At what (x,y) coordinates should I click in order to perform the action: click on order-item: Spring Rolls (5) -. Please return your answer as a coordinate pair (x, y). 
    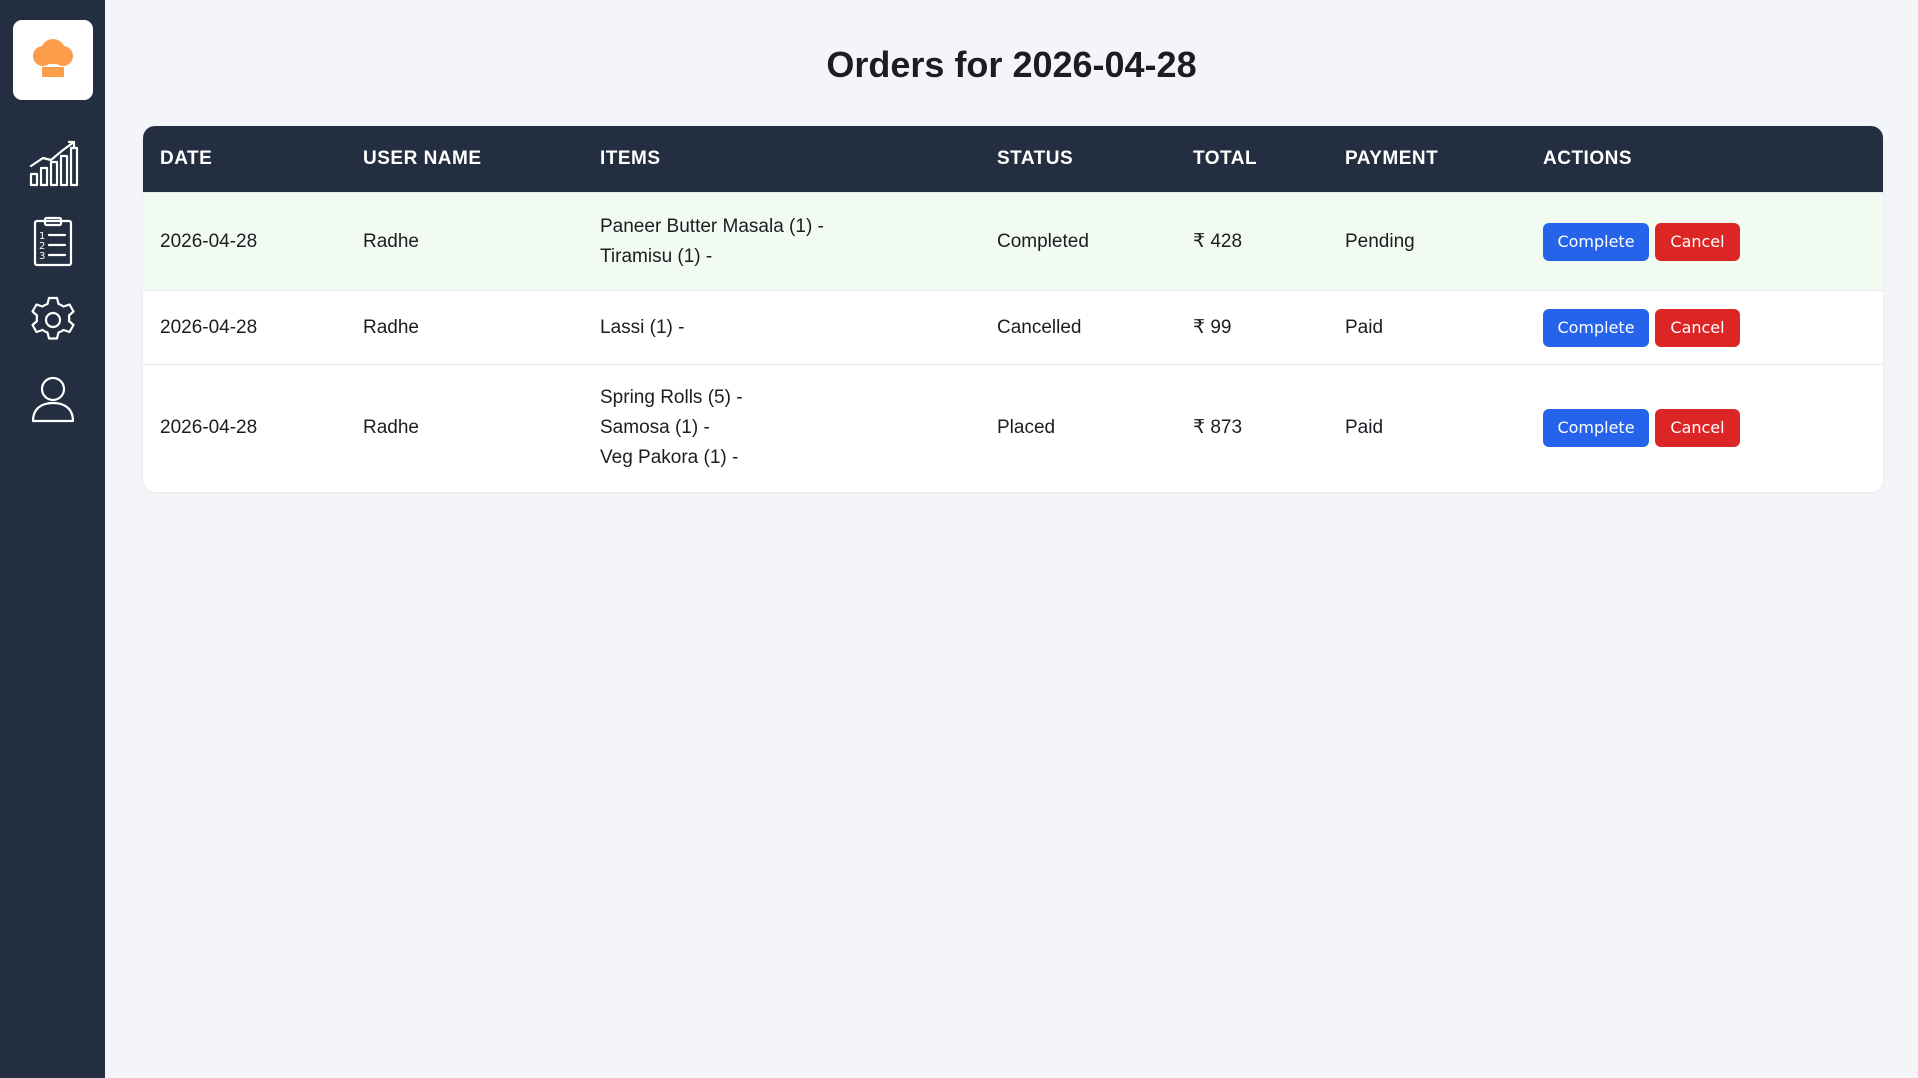
    Looking at the image, I should click on (671, 398).